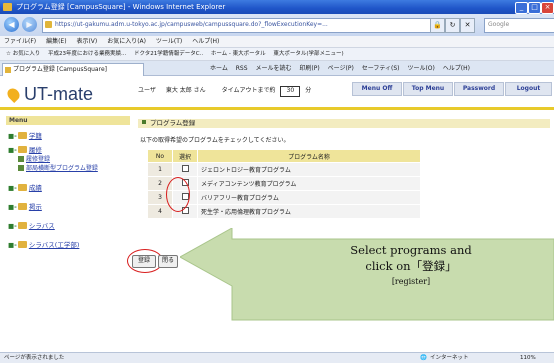  I want to click on table-header-row: No 選択 プログラム名称, so click(284, 156).